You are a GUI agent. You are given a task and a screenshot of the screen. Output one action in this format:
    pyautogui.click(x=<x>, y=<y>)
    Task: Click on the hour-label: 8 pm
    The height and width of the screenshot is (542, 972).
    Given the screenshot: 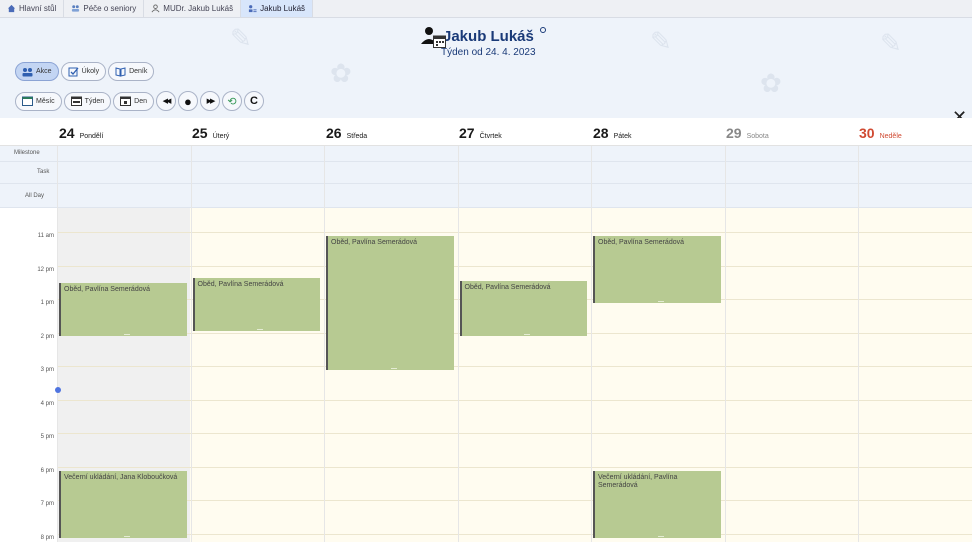 What is the action you would take?
    pyautogui.click(x=47, y=537)
    